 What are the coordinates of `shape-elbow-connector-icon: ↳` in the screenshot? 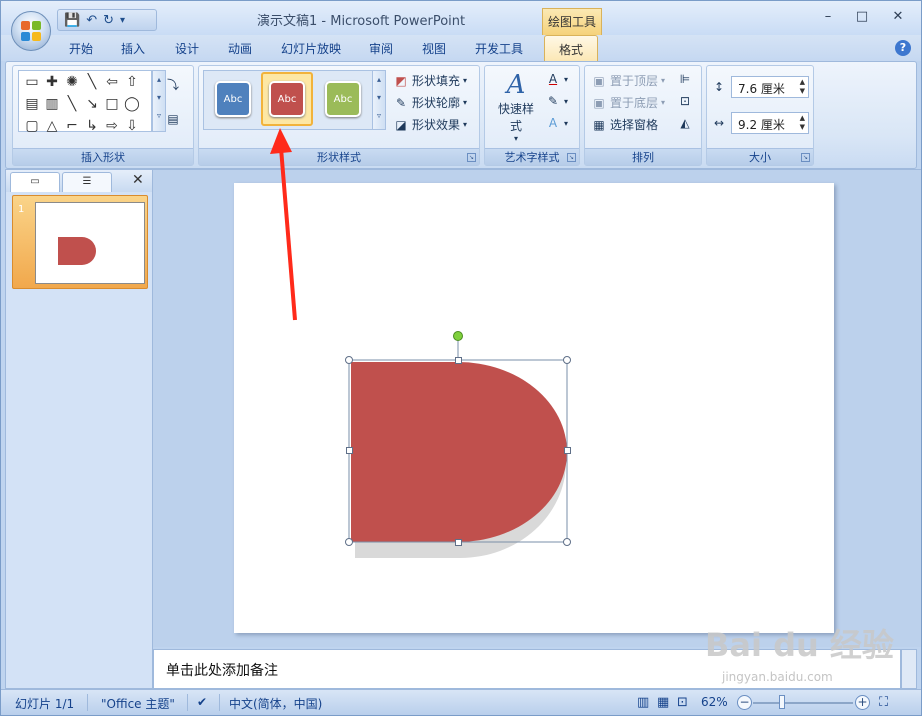 It's located at (92, 127).